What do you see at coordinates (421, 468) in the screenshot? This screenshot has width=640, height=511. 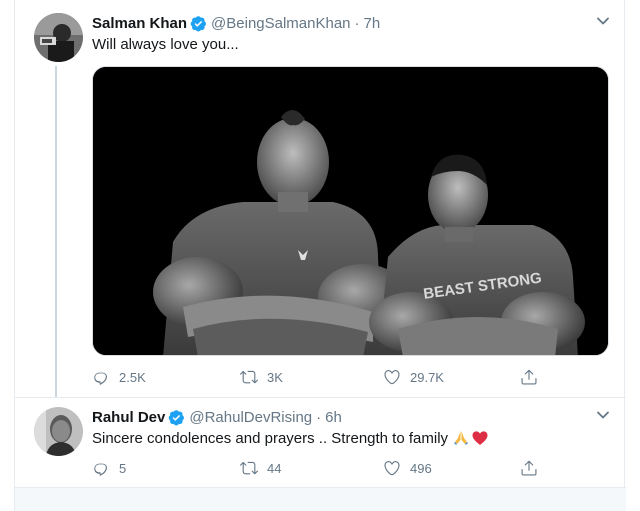 I see `like-count: 496` at bounding box center [421, 468].